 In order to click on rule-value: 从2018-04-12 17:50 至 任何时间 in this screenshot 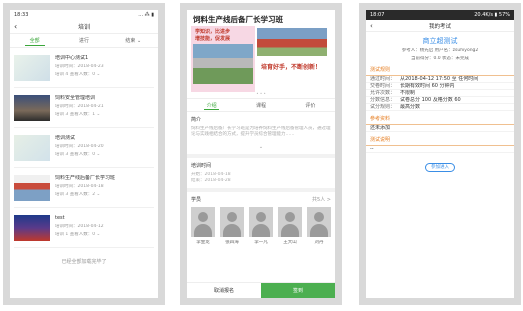, I will do `click(439, 79)`.